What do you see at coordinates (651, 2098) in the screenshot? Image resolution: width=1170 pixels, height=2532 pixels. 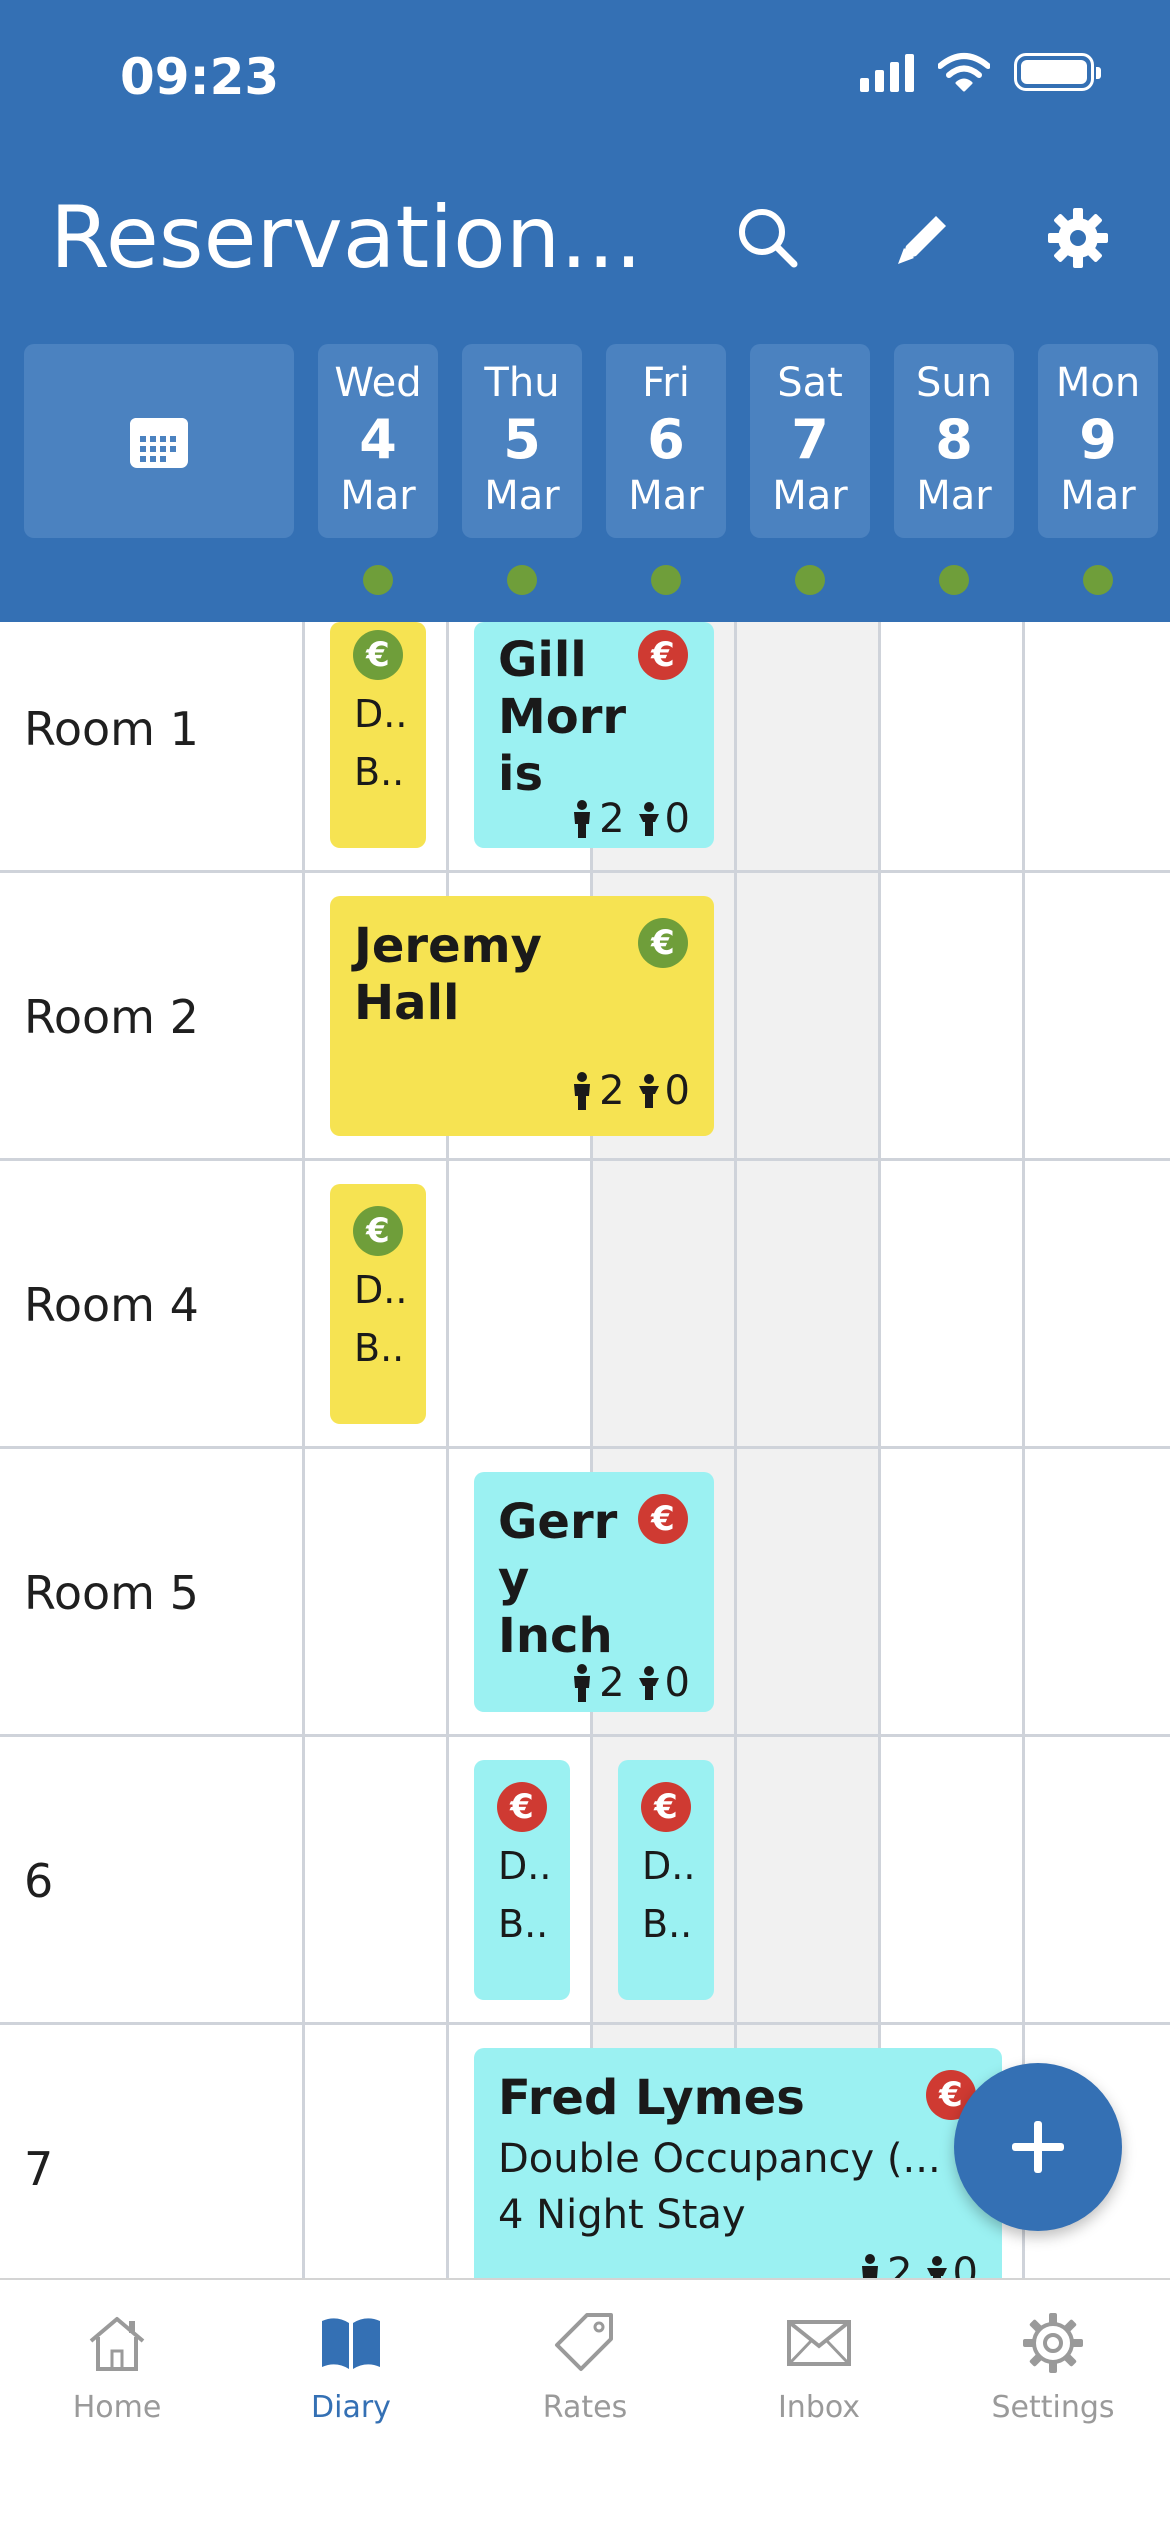 I see `guest-name: Fred Lymes` at bounding box center [651, 2098].